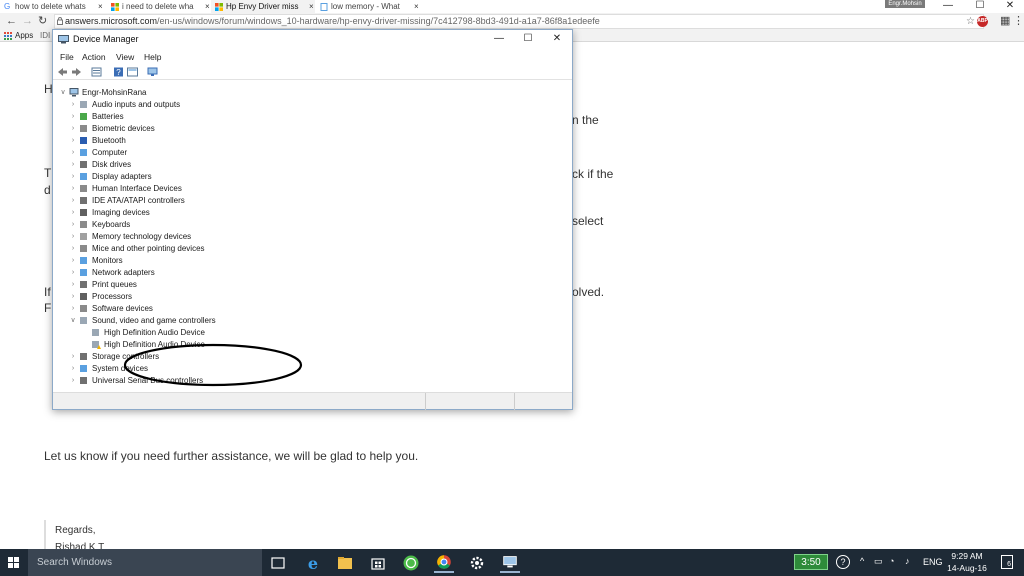 This screenshot has height=576, width=1024. Describe the element at coordinates (967, 556) in the screenshot. I see `clock-time: 9:29 AM` at that location.